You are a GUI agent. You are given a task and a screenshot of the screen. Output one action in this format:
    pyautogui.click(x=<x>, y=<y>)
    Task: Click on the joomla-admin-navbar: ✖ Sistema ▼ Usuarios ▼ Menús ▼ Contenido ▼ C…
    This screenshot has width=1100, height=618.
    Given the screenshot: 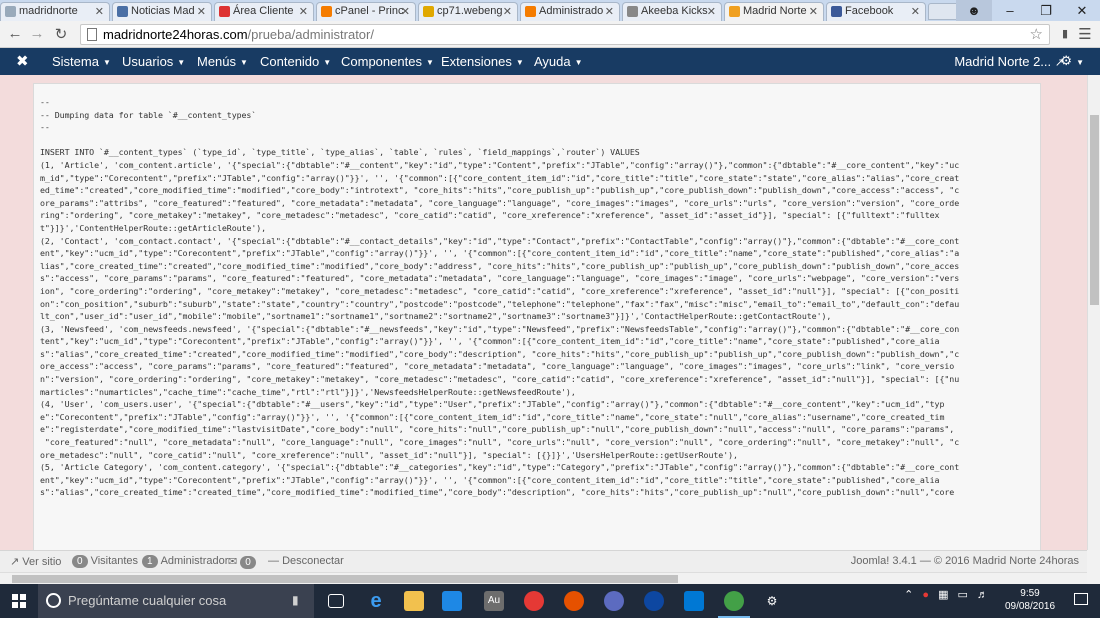 What is the action you would take?
    pyautogui.click(x=550, y=61)
    